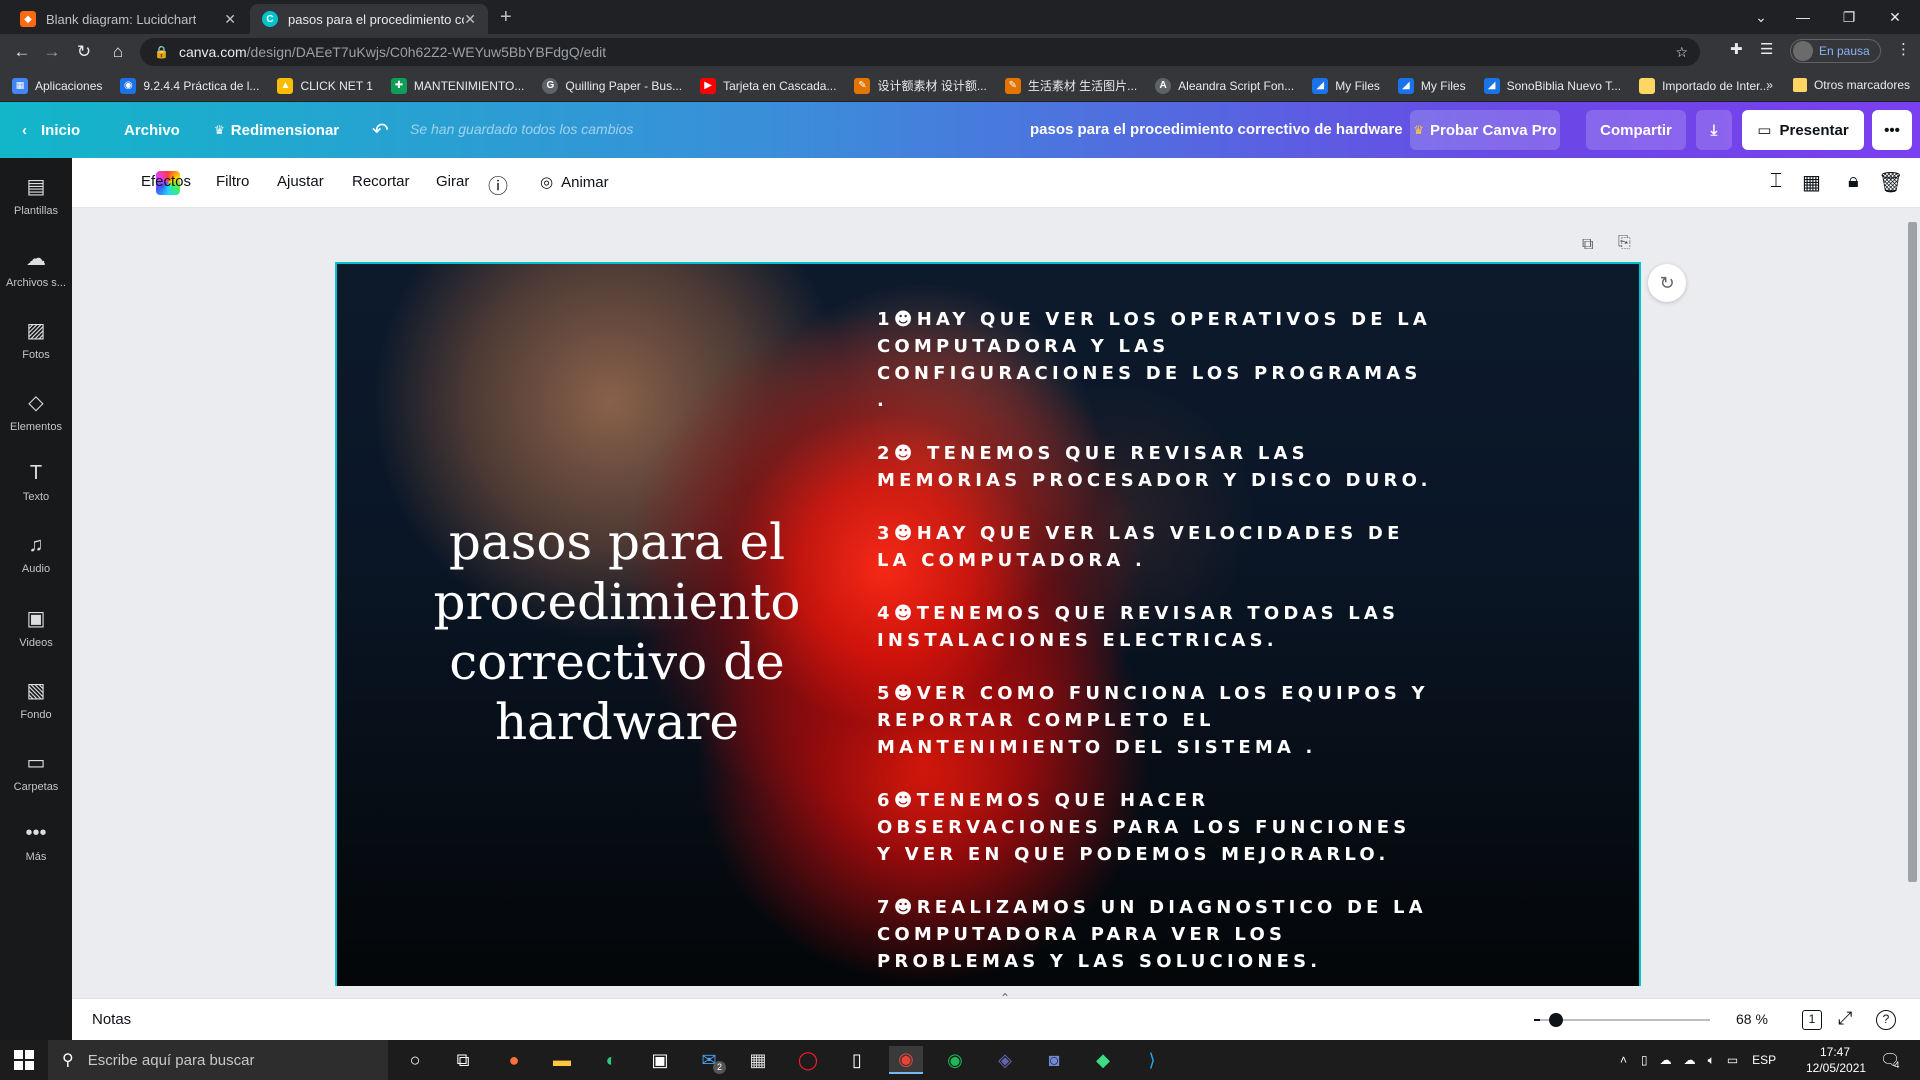  I want to click on store-icon: ▣, so click(660, 1060).